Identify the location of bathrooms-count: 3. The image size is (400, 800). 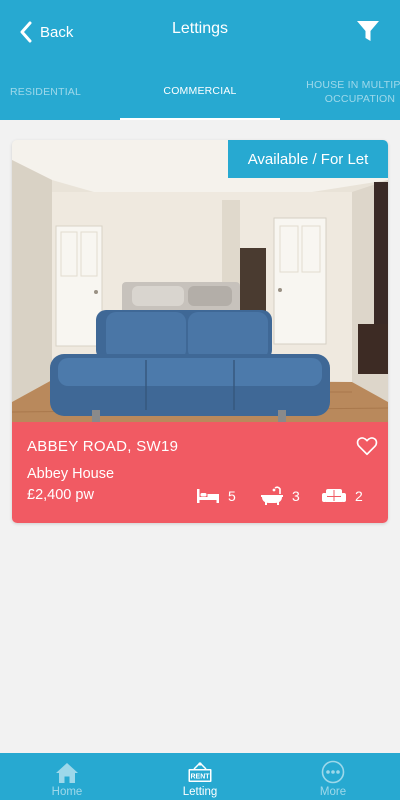
(280, 496).